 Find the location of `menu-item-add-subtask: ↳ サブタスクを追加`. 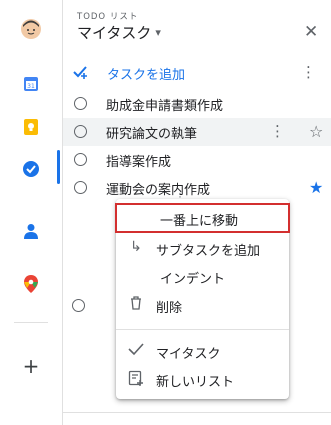

menu-item-add-subtask: ↳ サブタスクを追加 is located at coordinates (202, 248).